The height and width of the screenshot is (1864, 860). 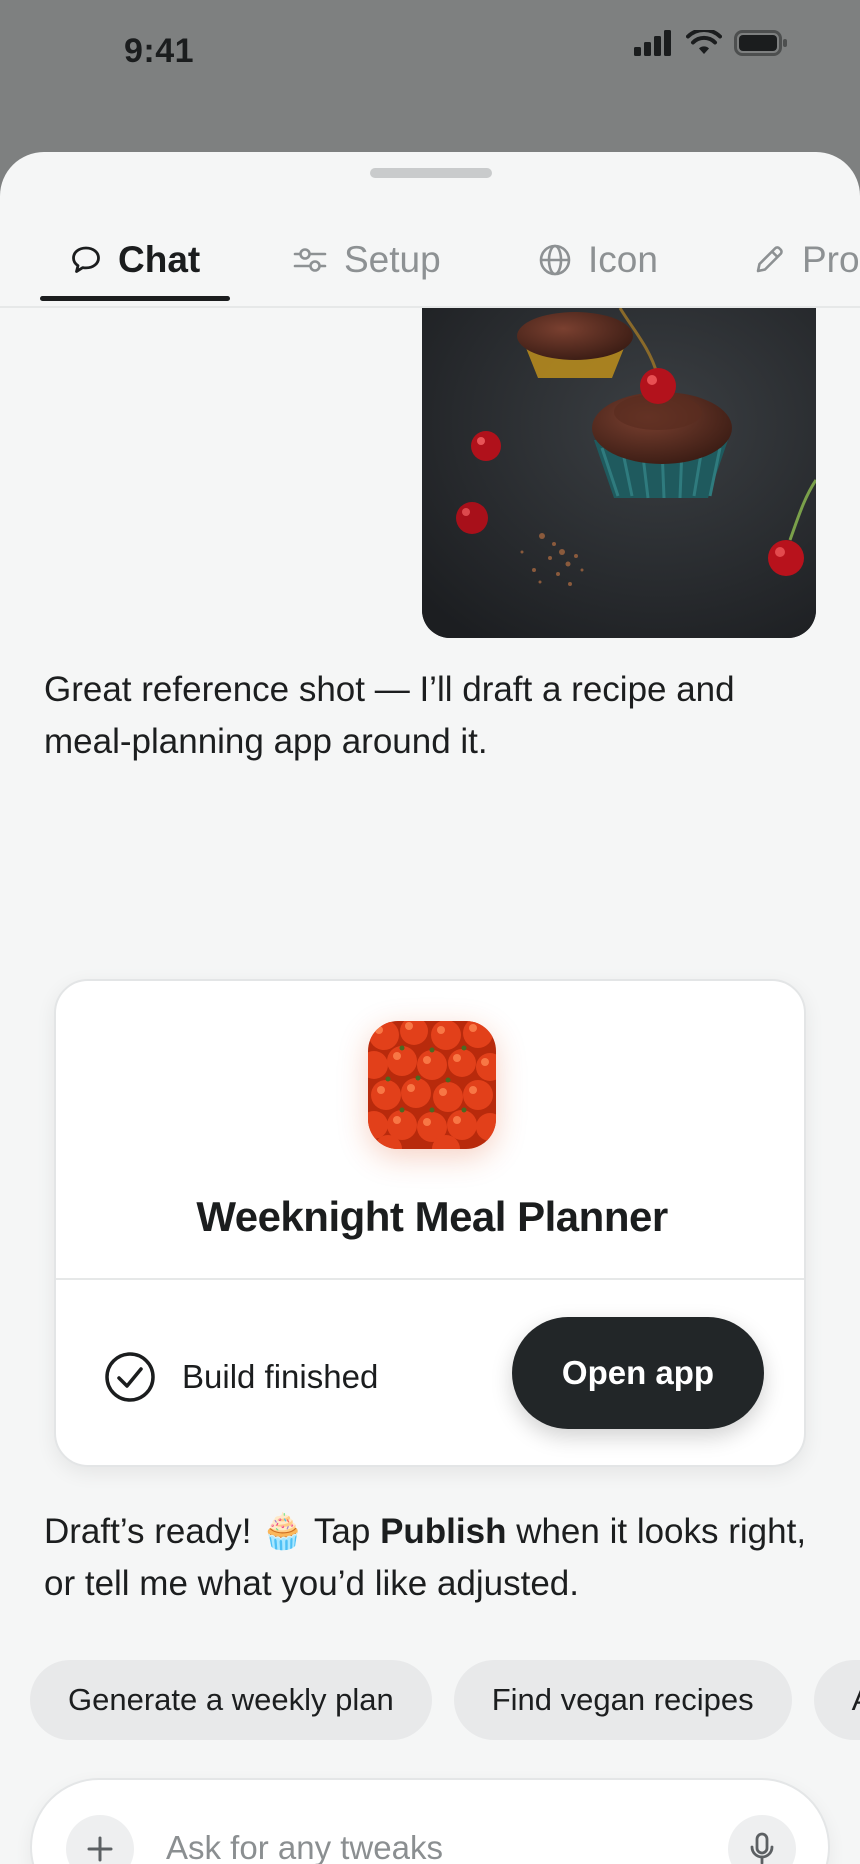 I want to click on voice-input-button, so click(x=762, y=1839).